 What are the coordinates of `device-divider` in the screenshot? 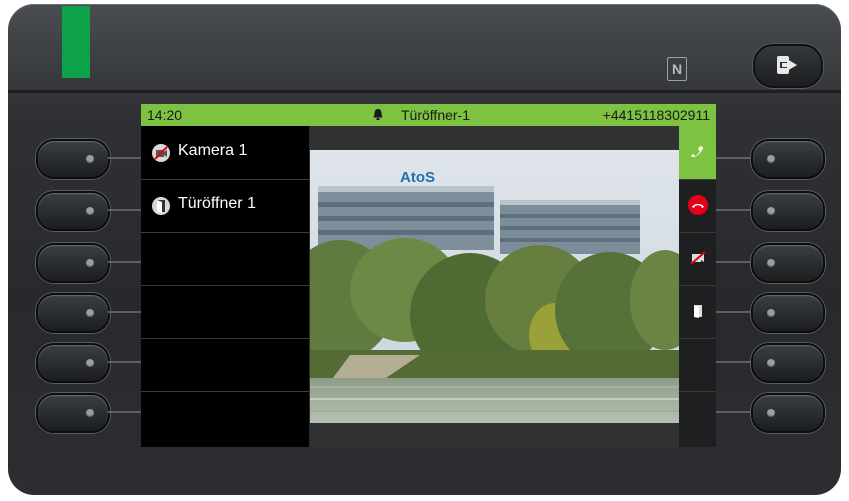 It's located at (424, 91).